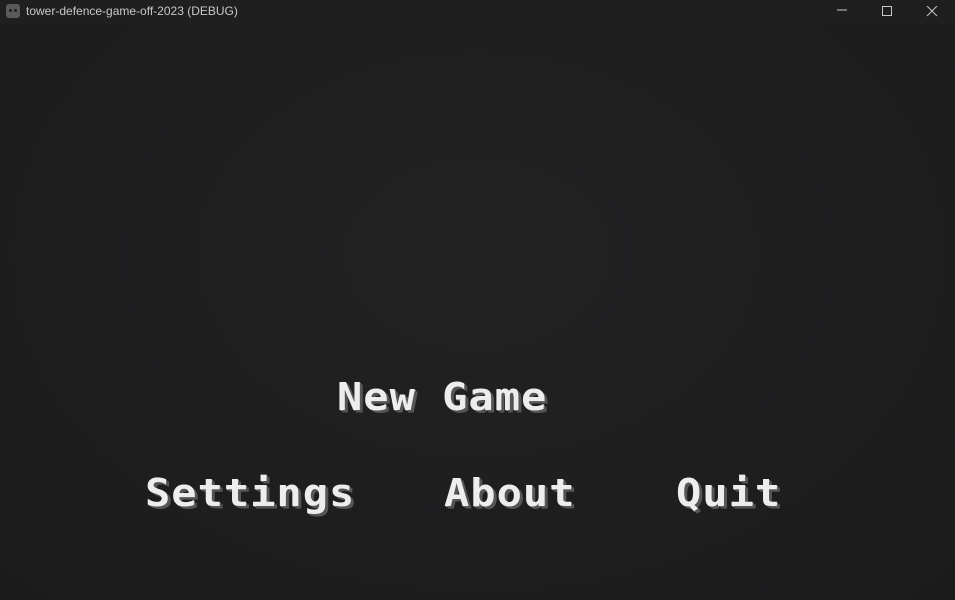 The image size is (955, 600). I want to click on maximize-icon, so click(887, 11).